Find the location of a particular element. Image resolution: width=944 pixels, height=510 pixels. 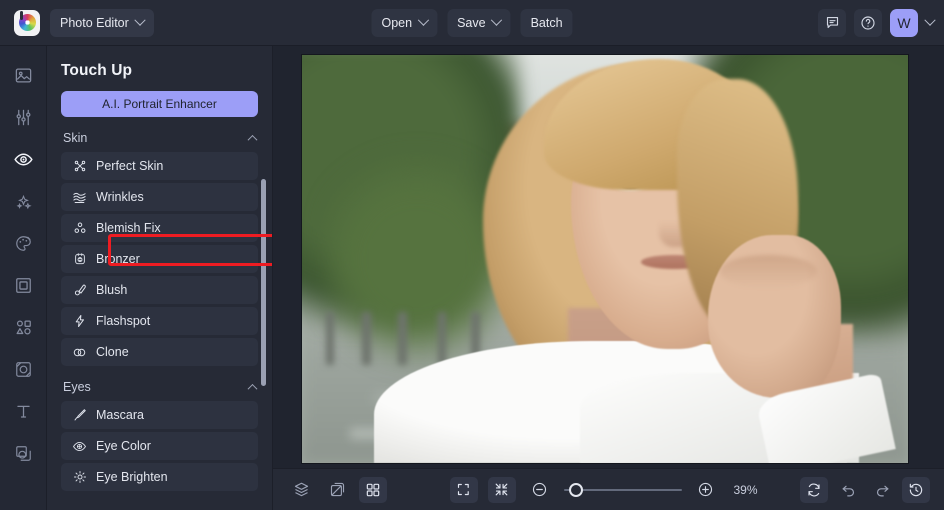

tool-item-eye-brighten: Eye Brighten is located at coordinates (159, 477).